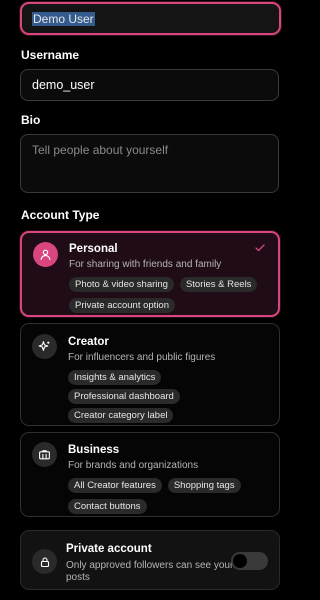  Describe the element at coordinates (88, 342) in the screenshot. I see `option-title: Creator` at that location.